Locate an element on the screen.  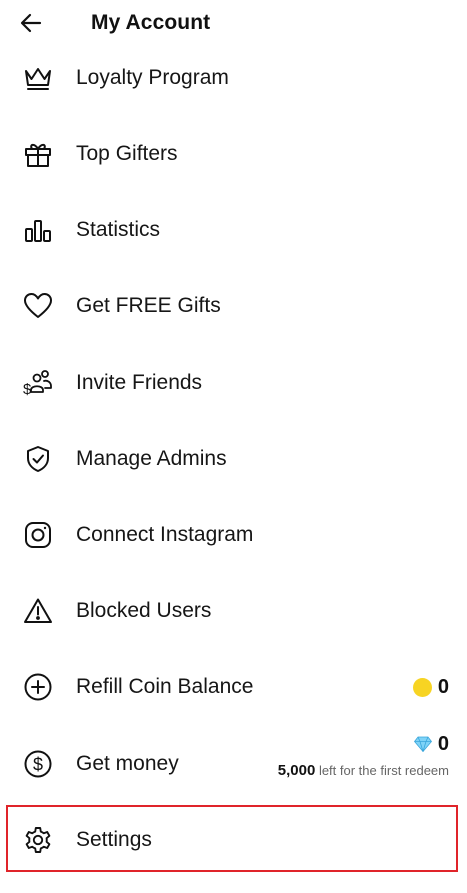
menu-item-label: Manage Admins is located at coordinates (151, 458).